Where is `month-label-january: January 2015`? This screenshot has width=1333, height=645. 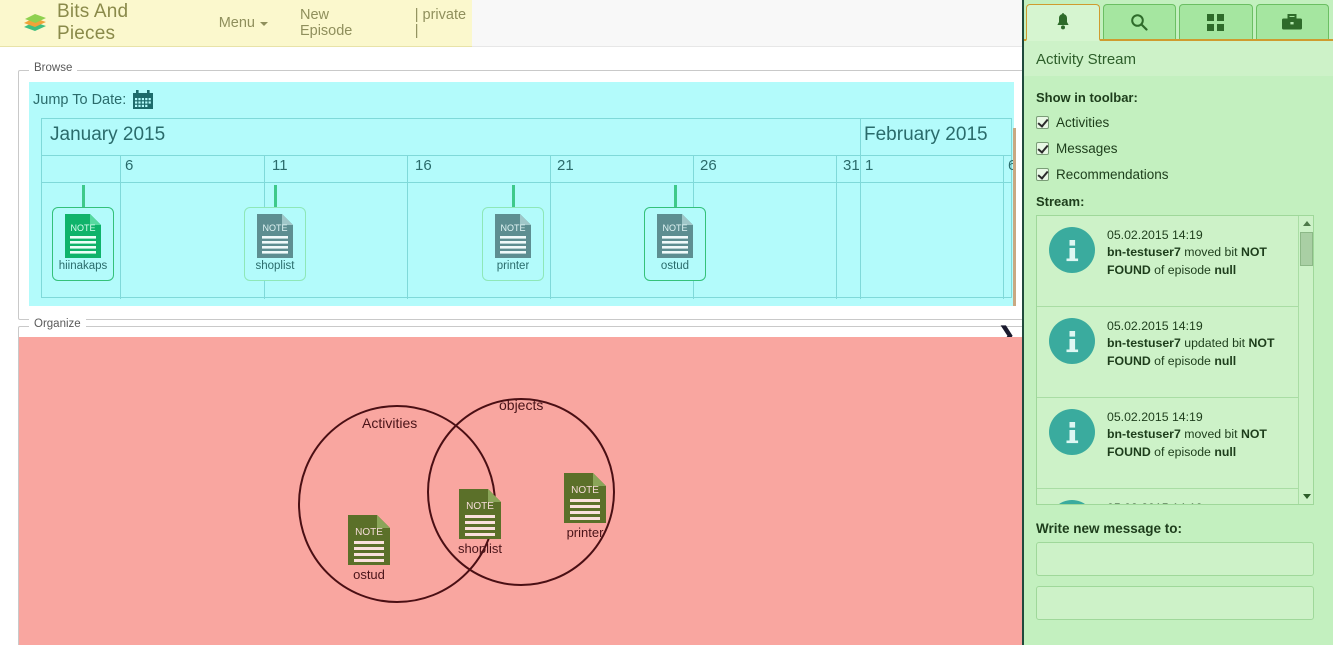
month-label-january: January 2015 is located at coordinates (108, 134).